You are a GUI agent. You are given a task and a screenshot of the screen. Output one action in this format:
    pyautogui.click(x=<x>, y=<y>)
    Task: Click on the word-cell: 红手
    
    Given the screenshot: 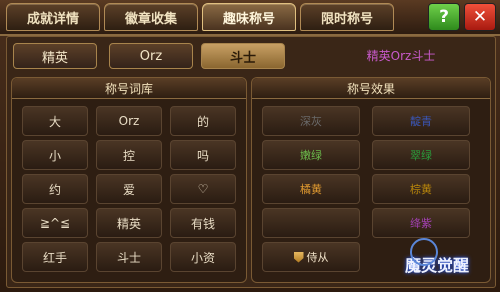 What is the action you would take?
    pyautogui.click(x=55, y=257)
    